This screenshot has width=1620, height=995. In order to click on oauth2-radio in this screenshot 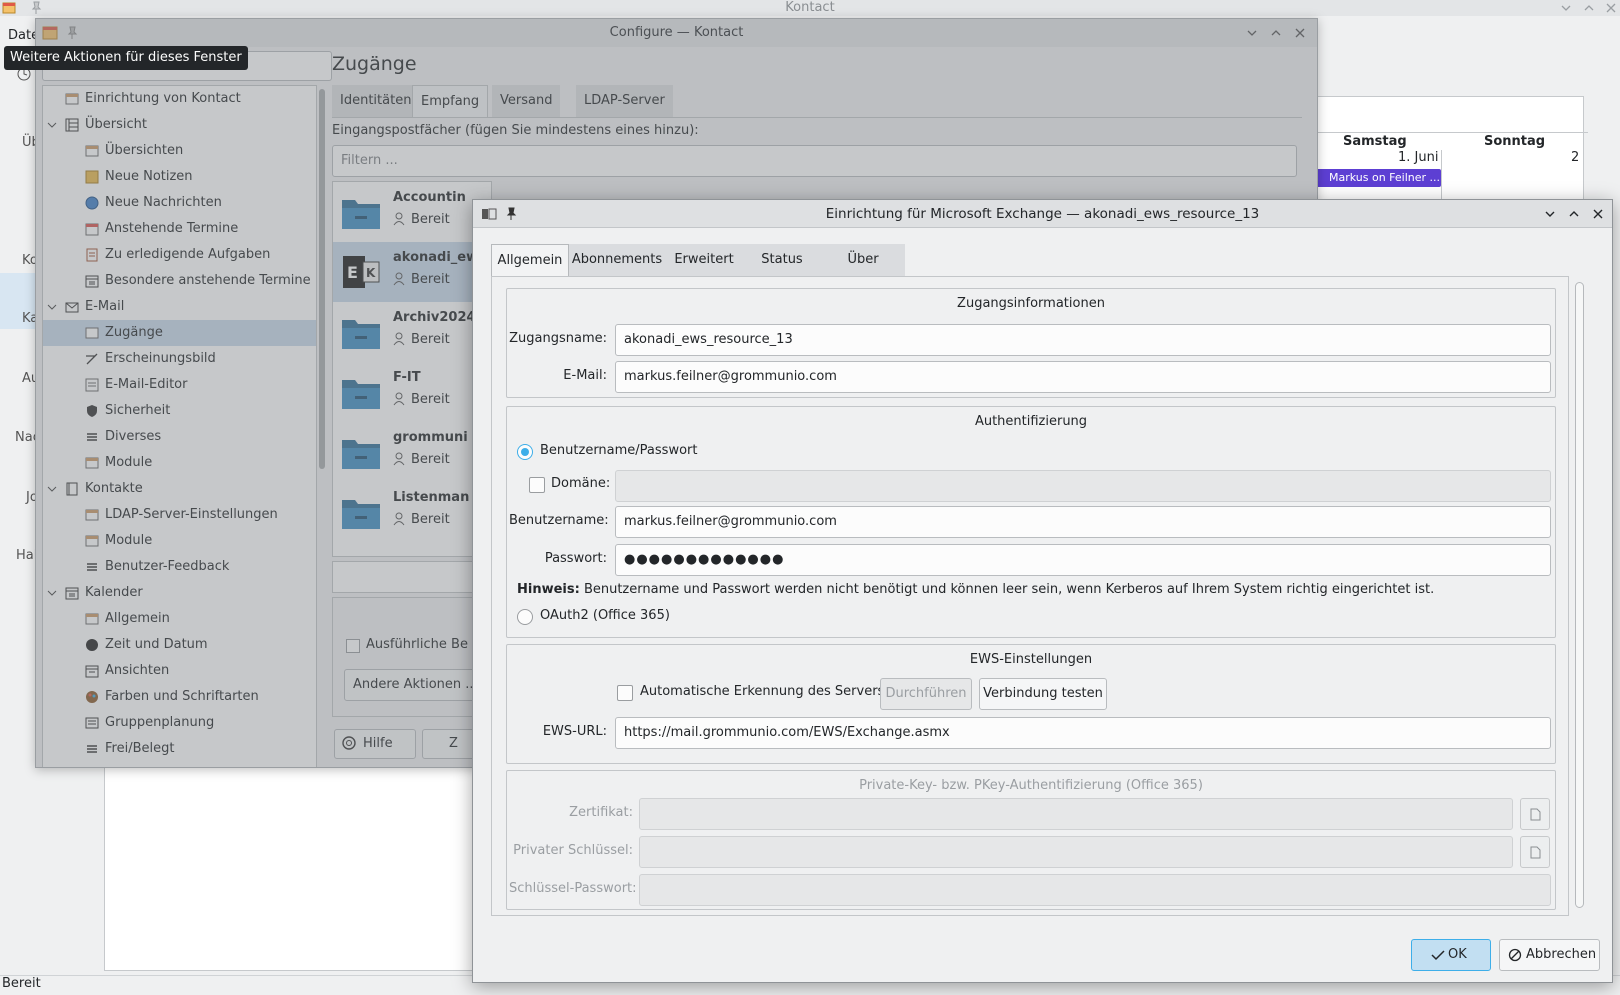, I will do `click(525, 617)`.